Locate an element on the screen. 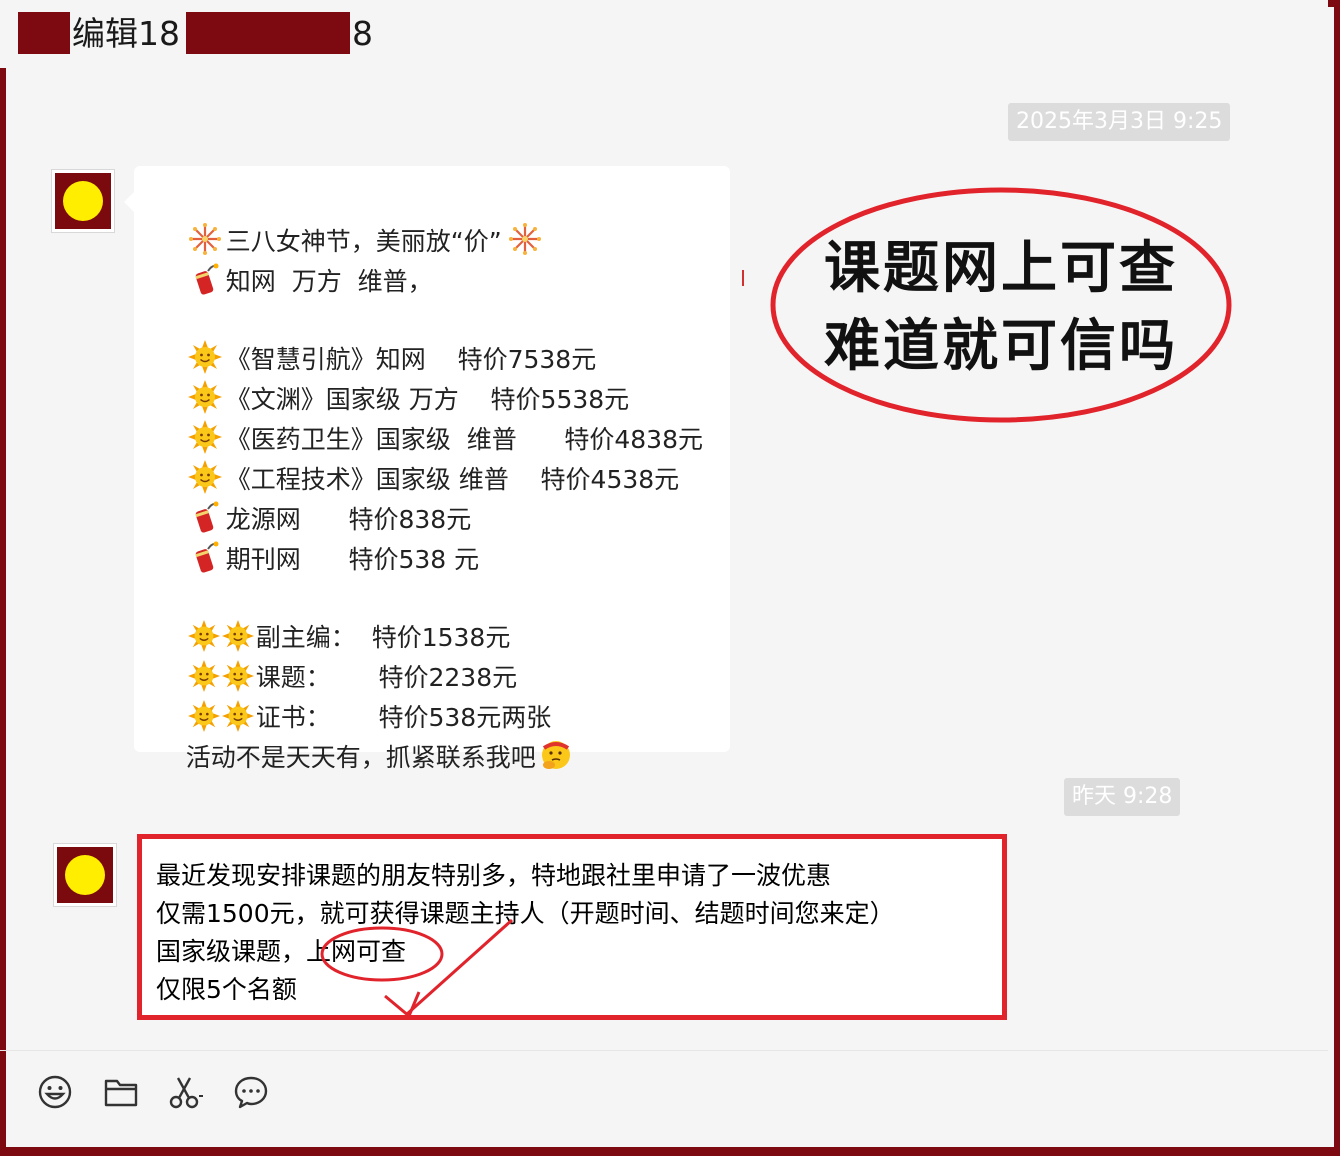 This screenshot has height=1156, width=1340. promo-line: 《医药卫生》国家级 维普 特价4838元 is located at coordinates (429, 417).